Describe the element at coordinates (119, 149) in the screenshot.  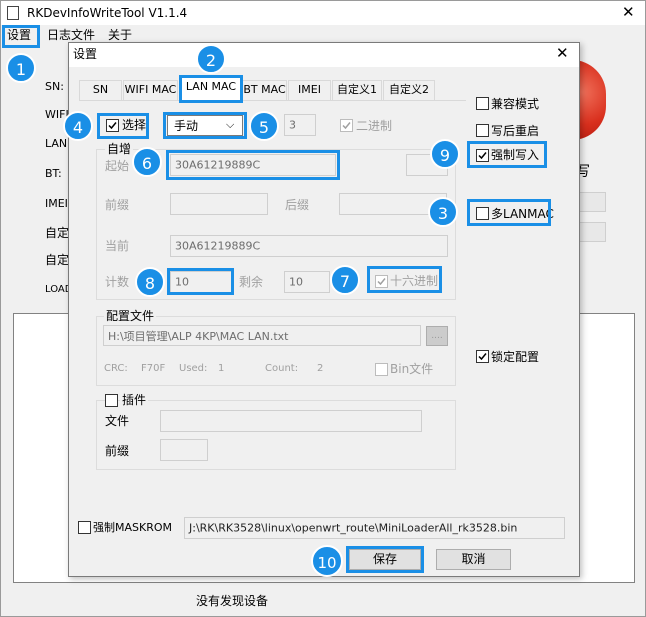
I see `auto-inc-group-label: 自增` at that location.